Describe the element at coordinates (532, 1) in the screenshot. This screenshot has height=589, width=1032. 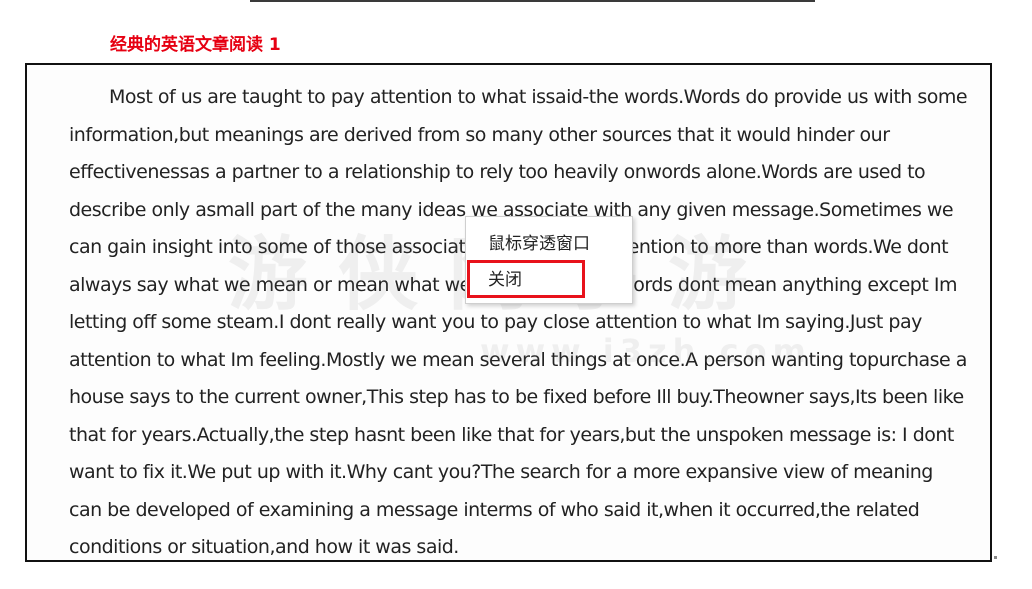
I see `top-divider` at that location.